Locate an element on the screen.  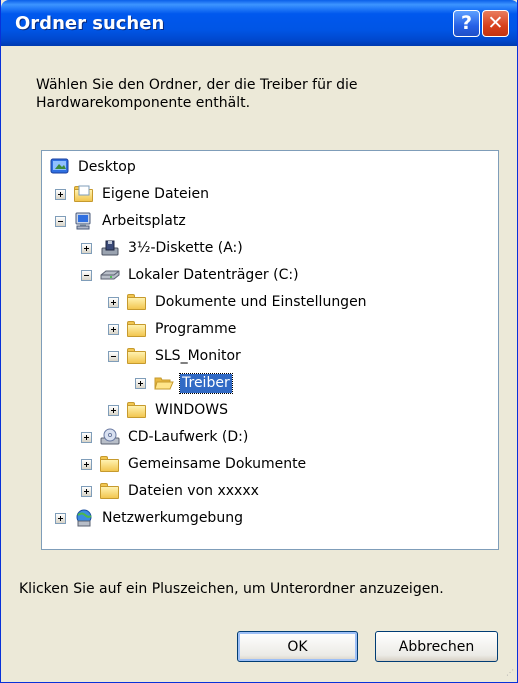
tree-item-label: 3½-Diskette (A:) is located at coordinates (185, 247).